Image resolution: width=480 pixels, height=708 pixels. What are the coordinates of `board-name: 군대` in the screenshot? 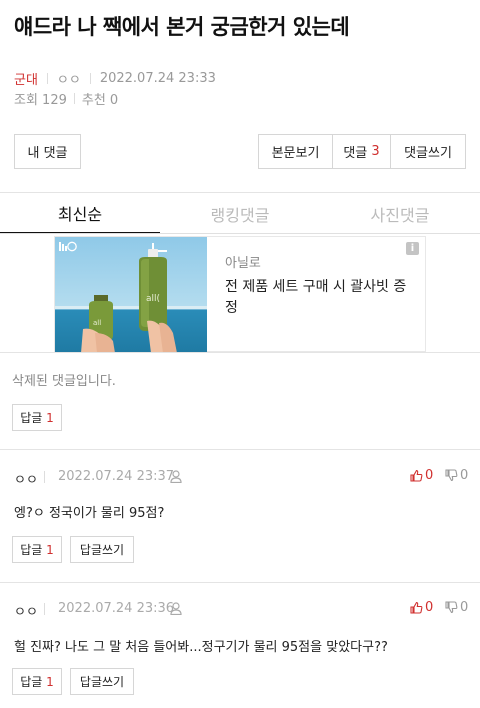 It's located at (26, 78).